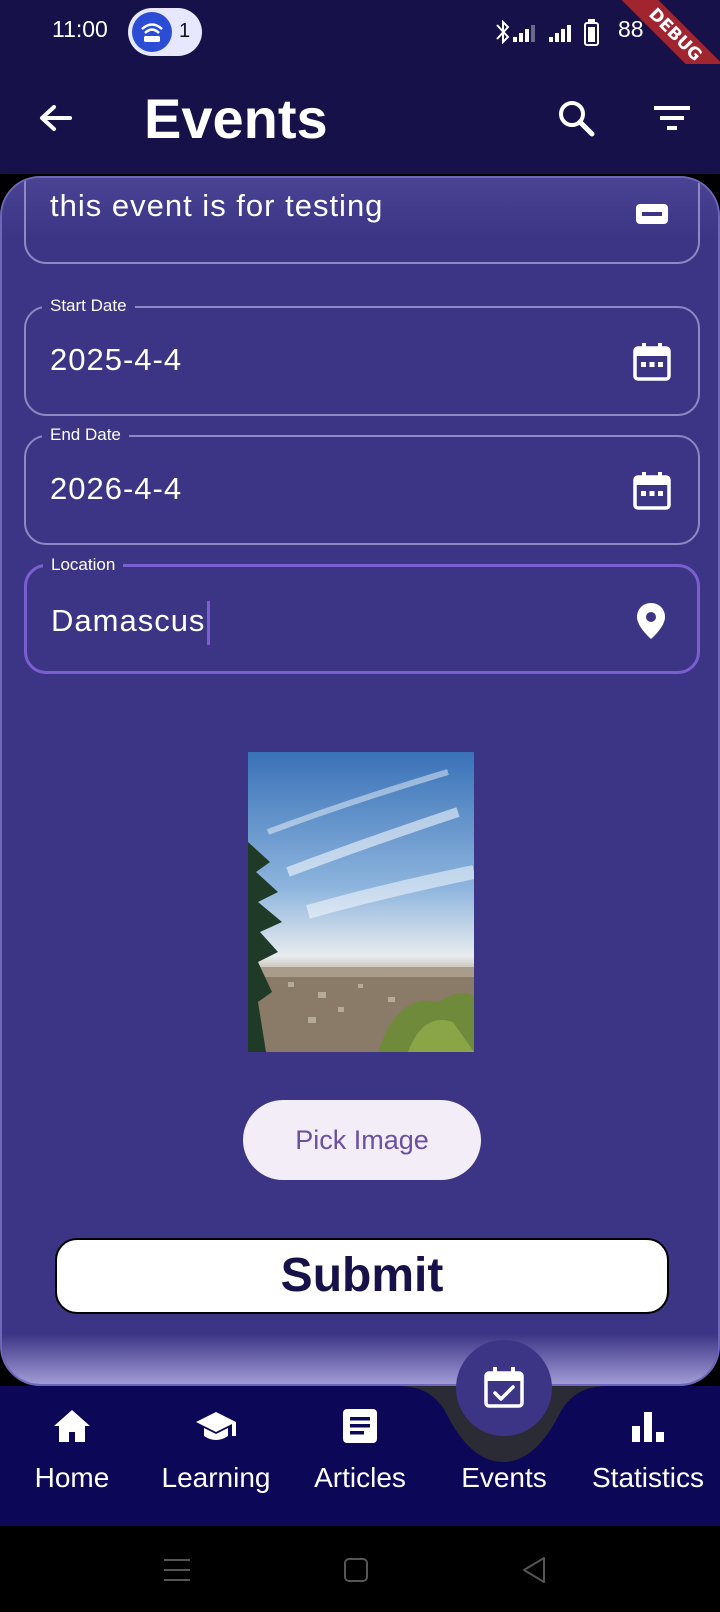 The width and height of the screenshot is (720, 1612). I want to click on start-date-field: Start Date 2025-4-4, so click(362, 356).